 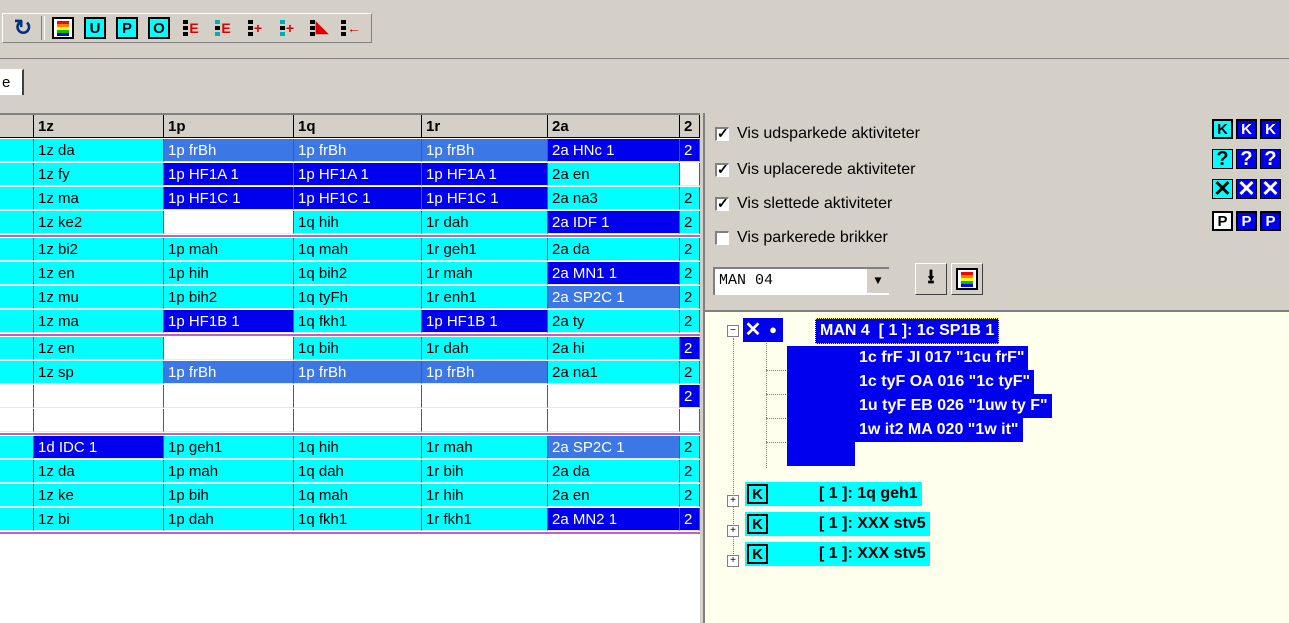 I want to click on checkbox-uplacerede: ✓, so click(x=722, y=169).